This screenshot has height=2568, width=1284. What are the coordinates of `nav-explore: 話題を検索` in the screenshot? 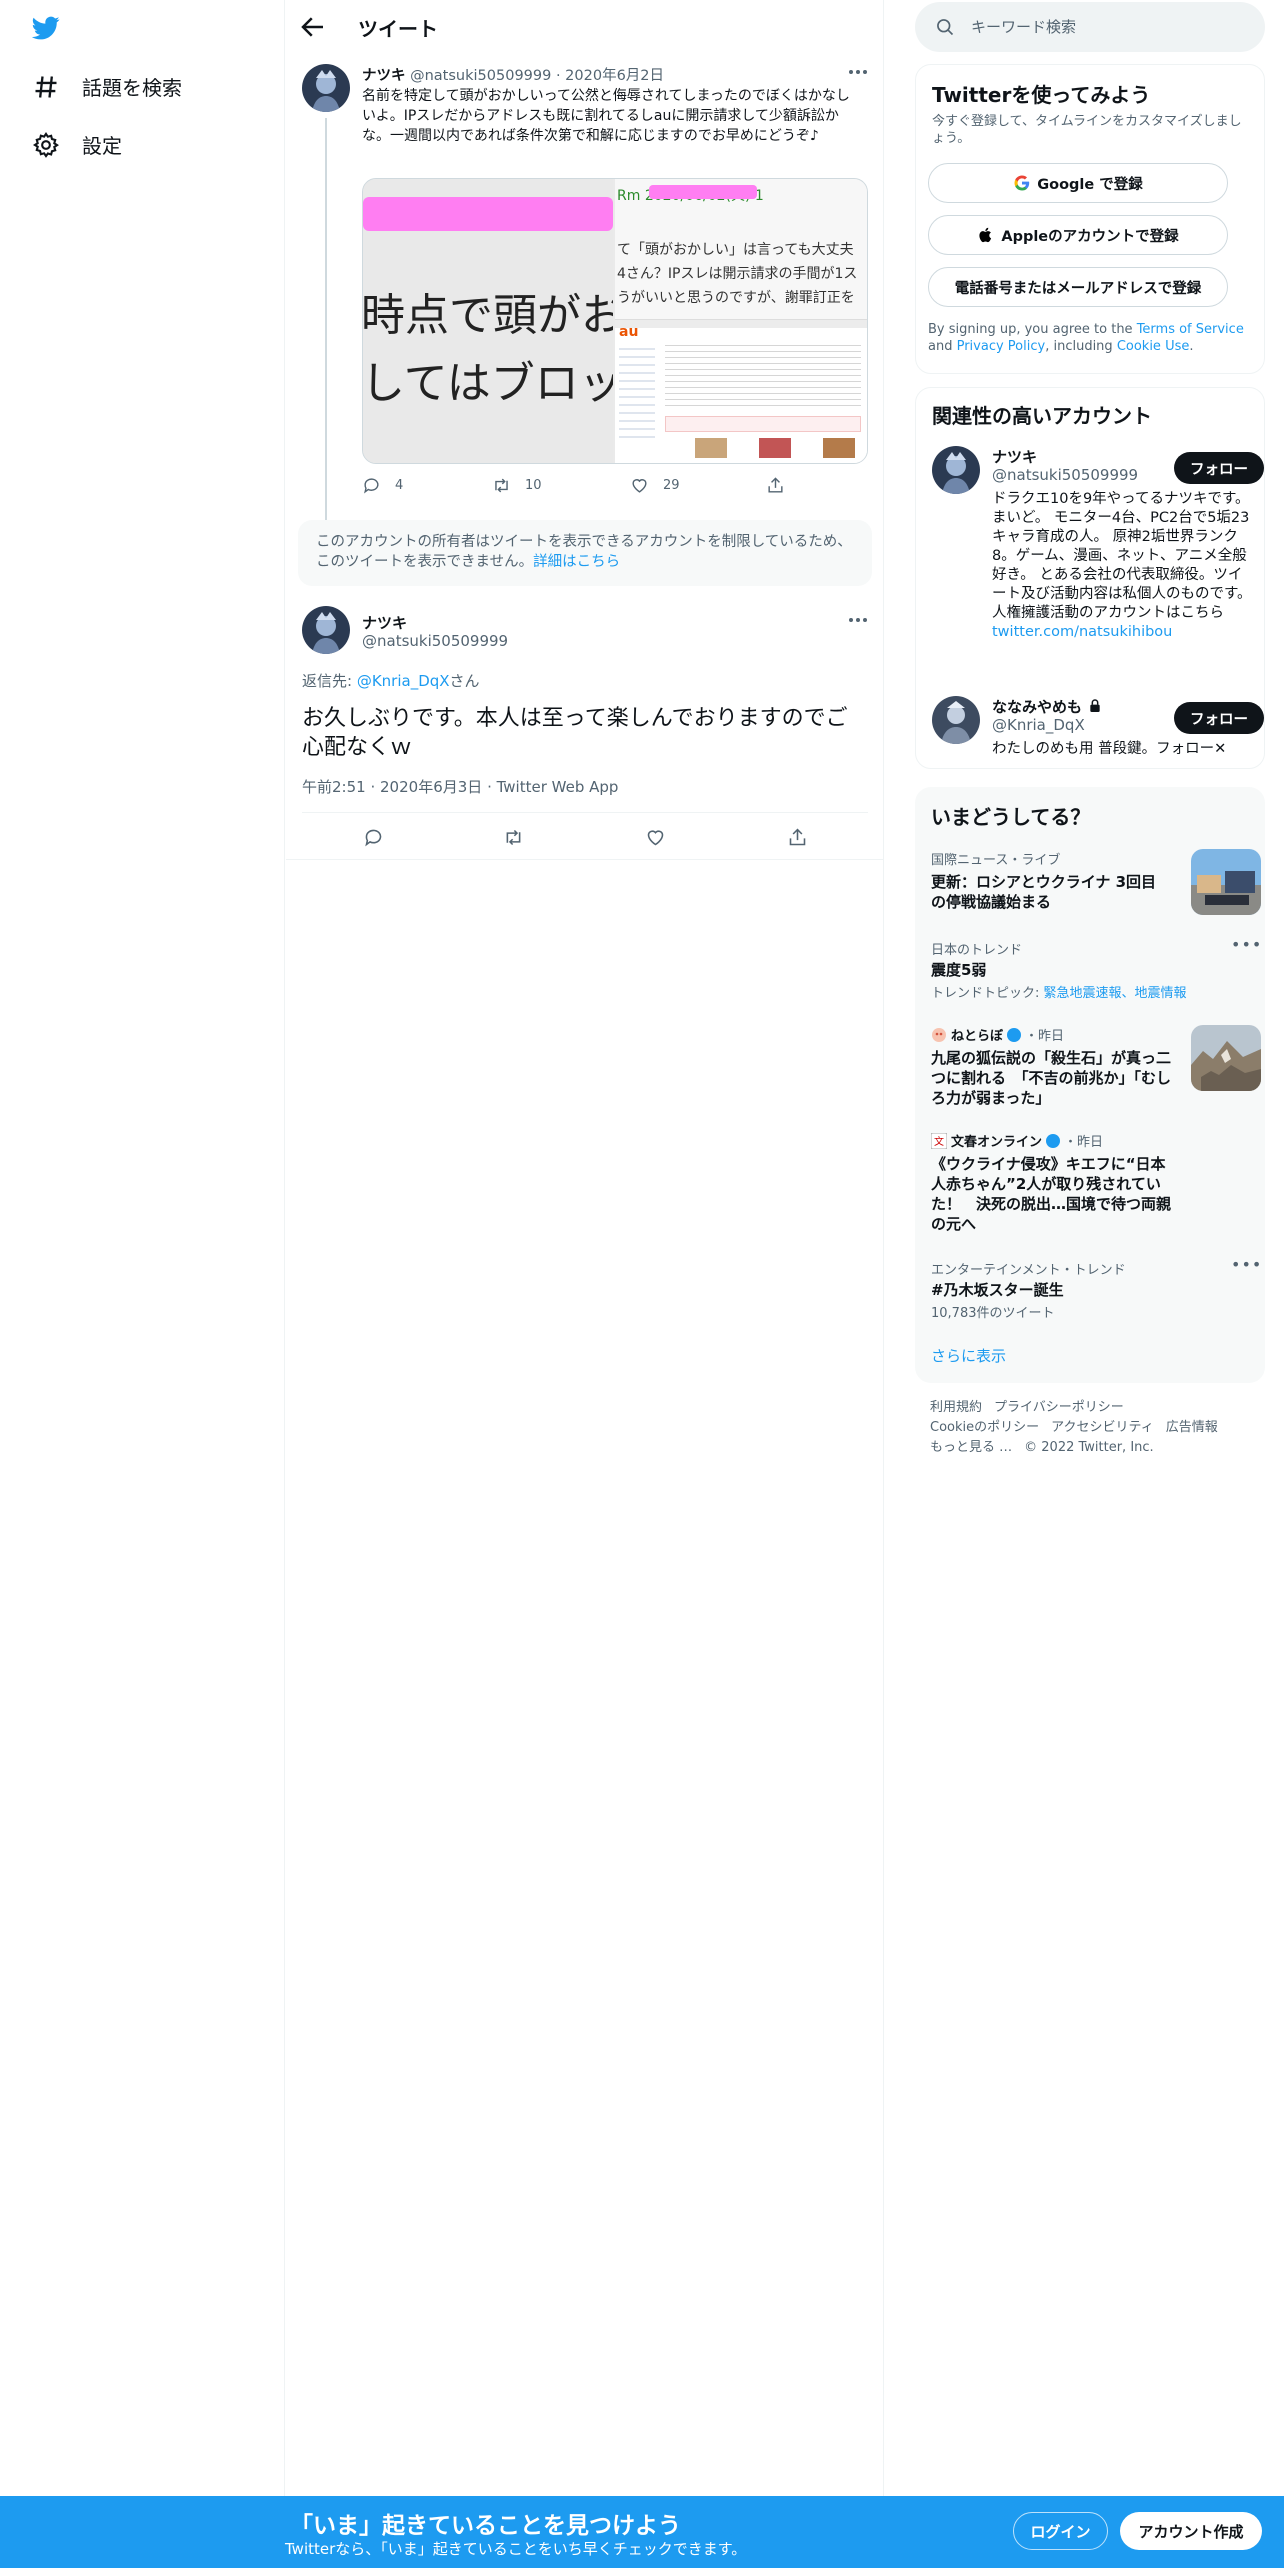 It's located at (107, 86).